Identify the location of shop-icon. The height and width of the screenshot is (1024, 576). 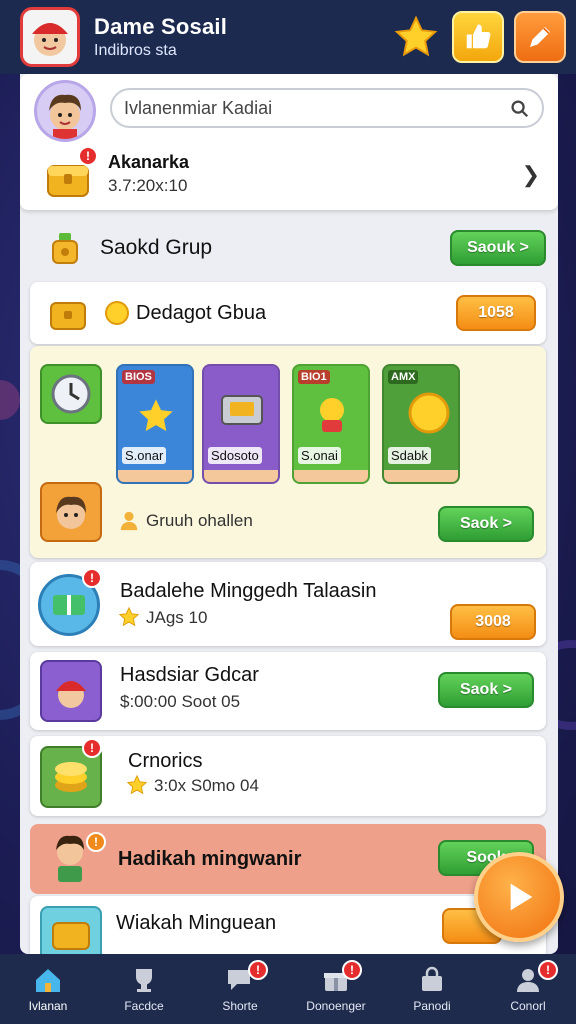
(432, 980).